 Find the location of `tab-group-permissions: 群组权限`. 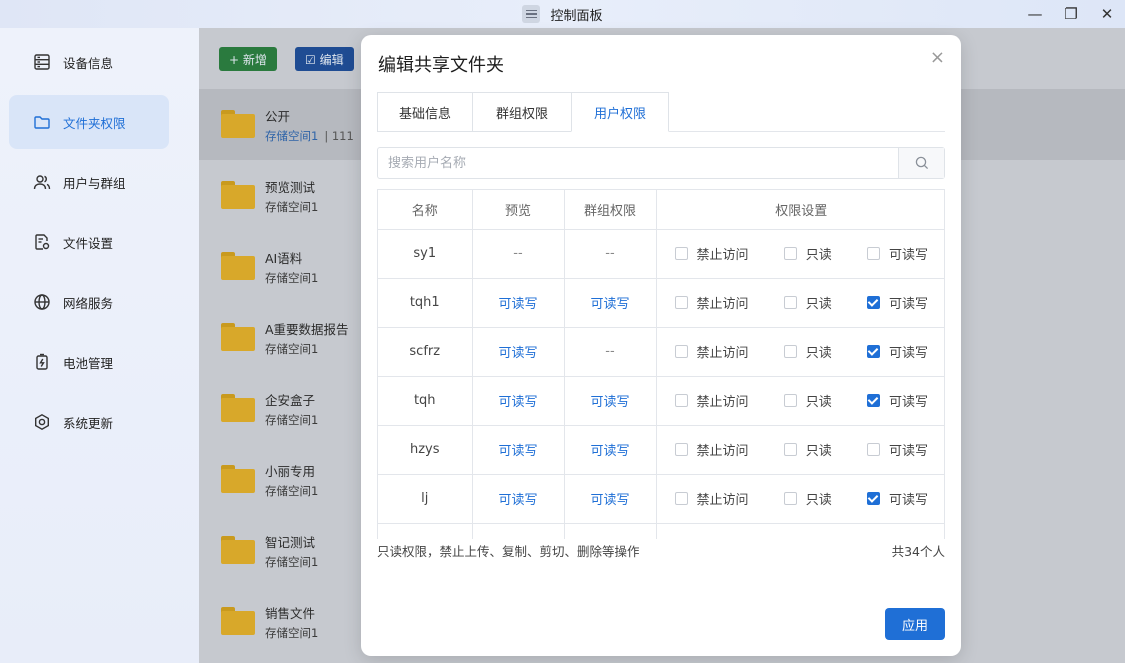

tab-group-permissions: 群组权限 is located at coordinates (522, 112).